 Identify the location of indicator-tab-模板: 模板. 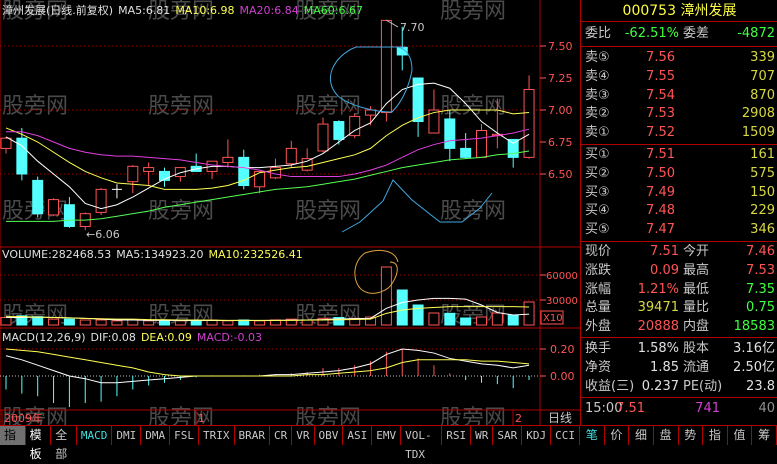
(39, 443).